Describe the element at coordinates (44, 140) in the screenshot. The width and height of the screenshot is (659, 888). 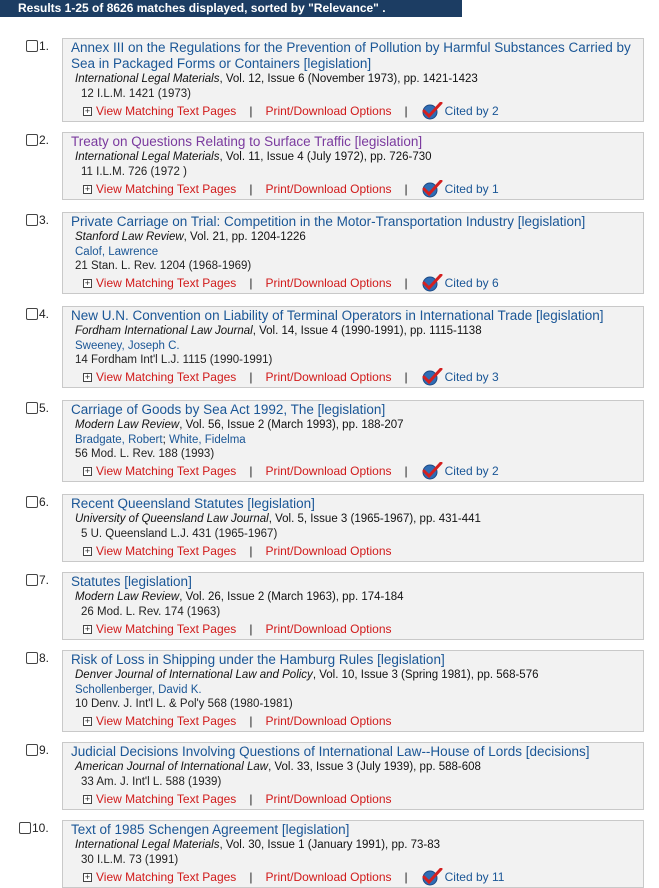
I see `result-number: 2.` at that location.